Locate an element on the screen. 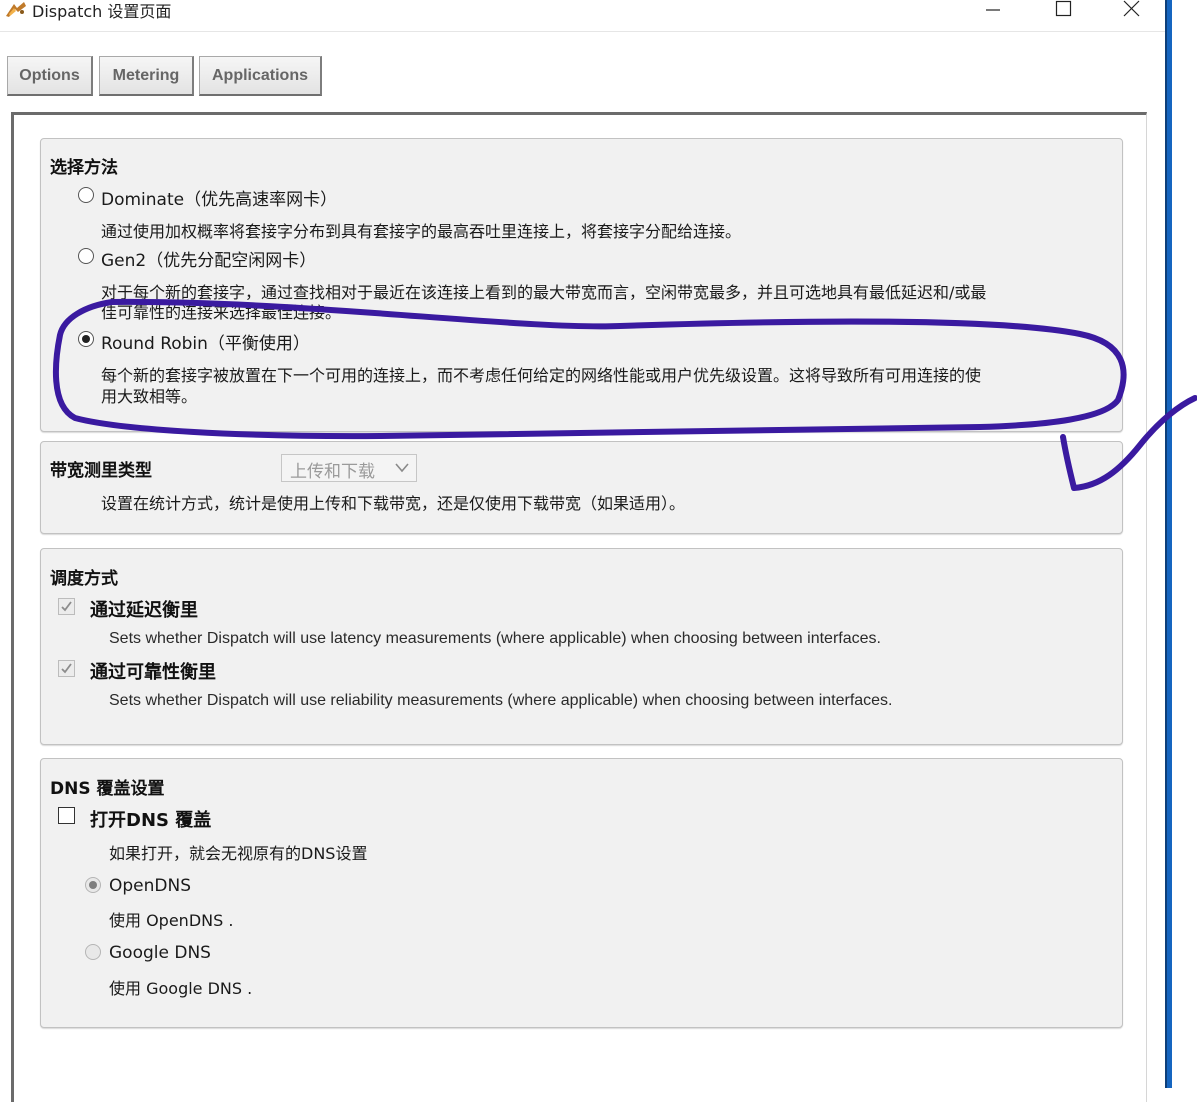  bandwidth-description: 设置在统计方式，统计是使用上传和下载带宽，还是仅使用下载带宽（如果适用）。 is located at coordinates (393, 503).